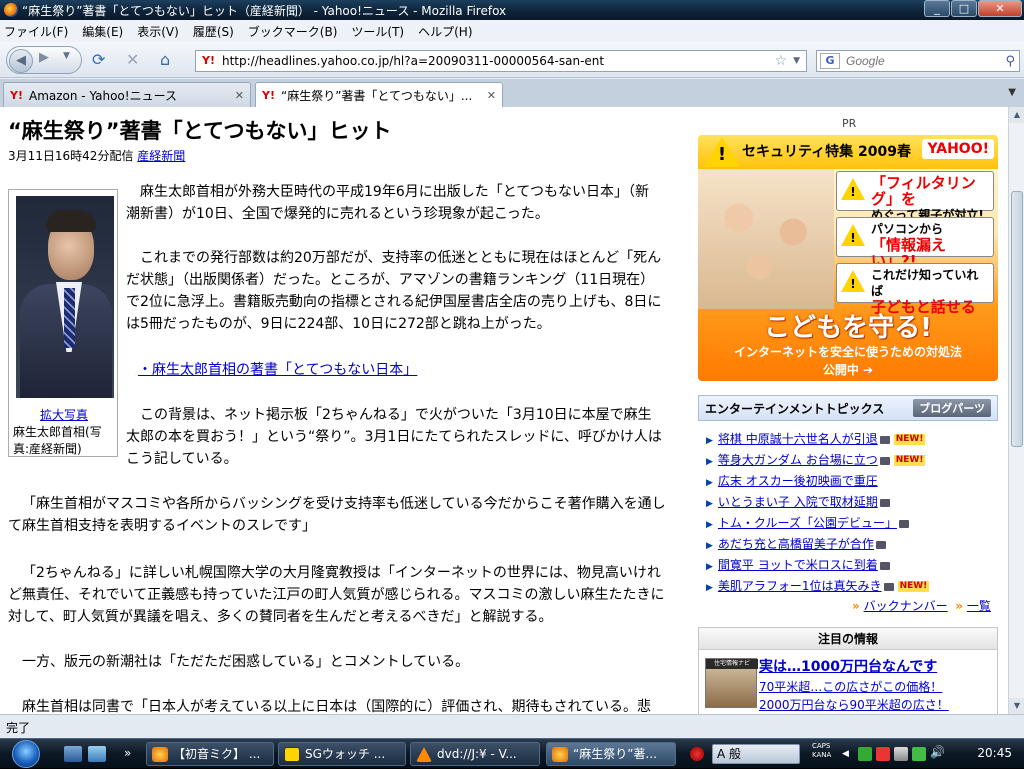 This screenshot has width=1024, height=769. I want to click on pr-label: PR, so click(849, 123).